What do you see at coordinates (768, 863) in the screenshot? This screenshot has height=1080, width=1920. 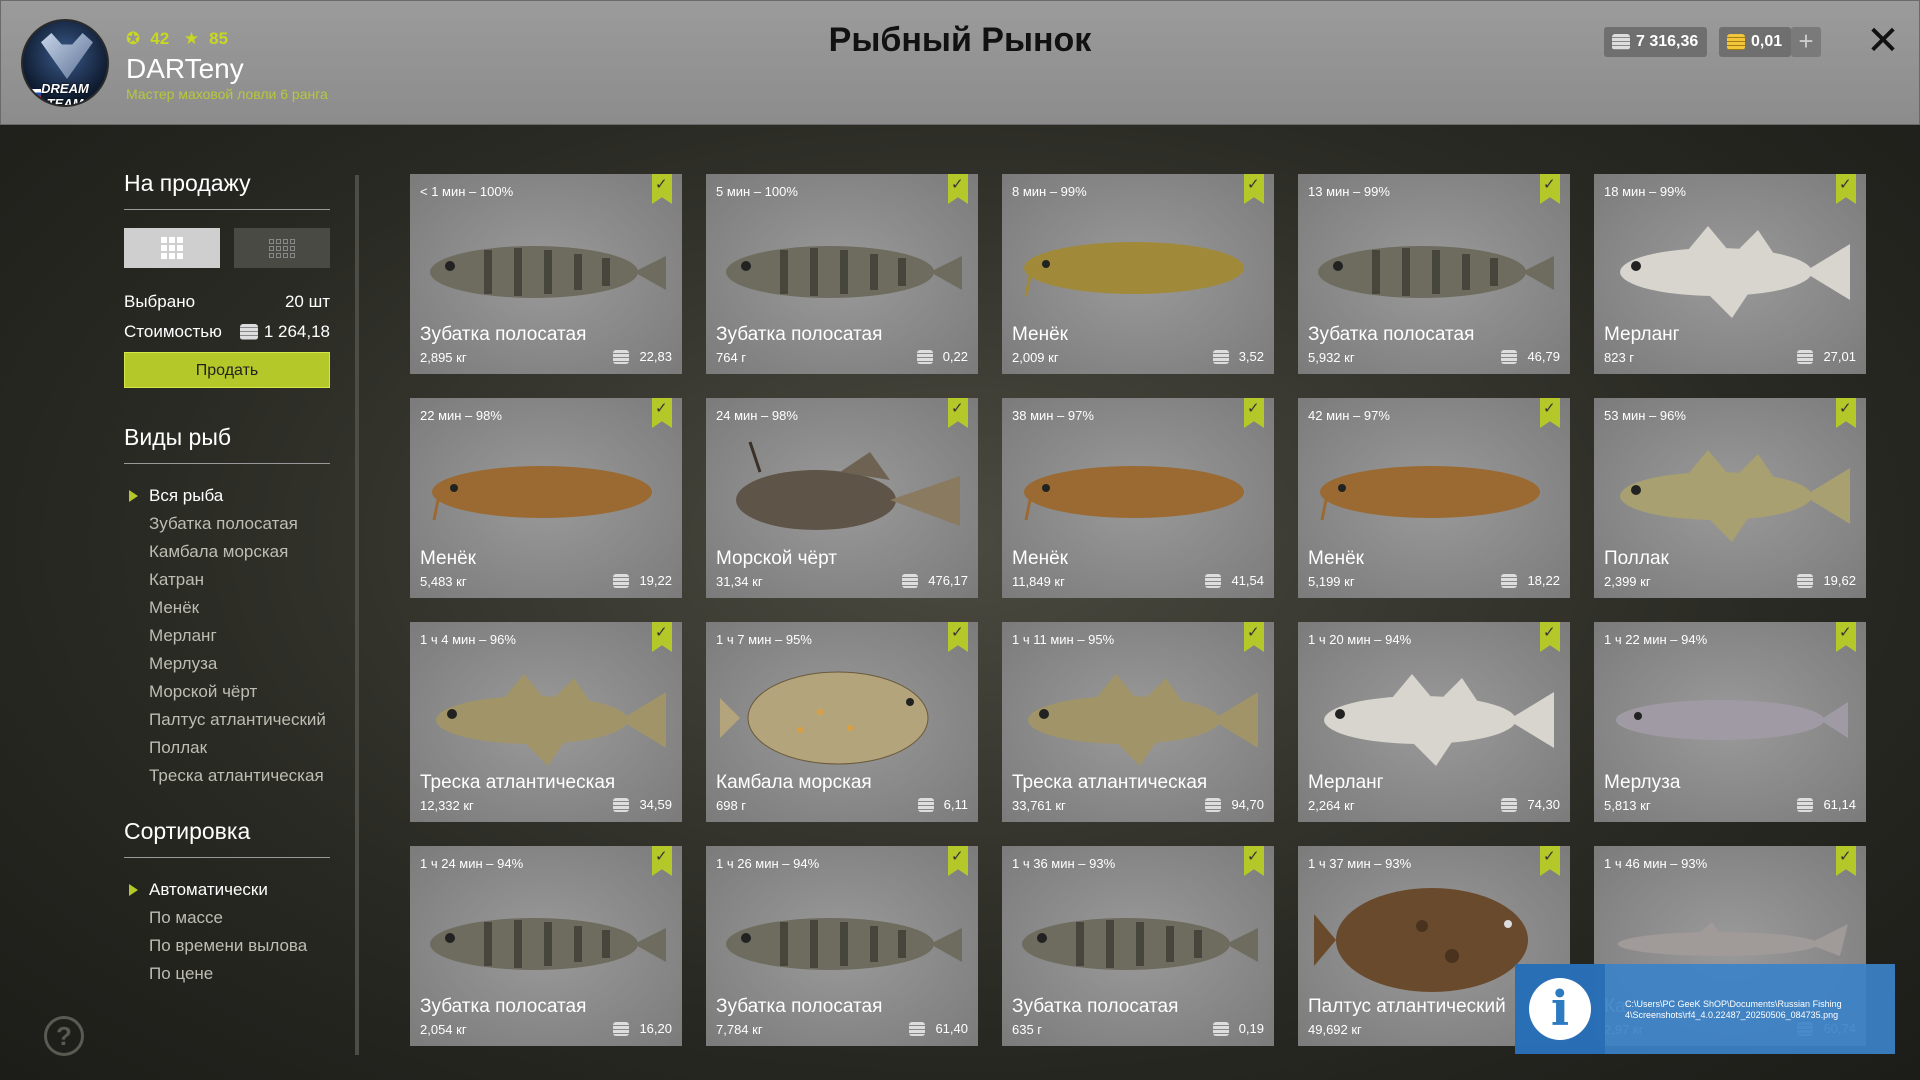 I see `catch-time: 1 ч 26 мин – 94%` at bounding box center [768, 863].